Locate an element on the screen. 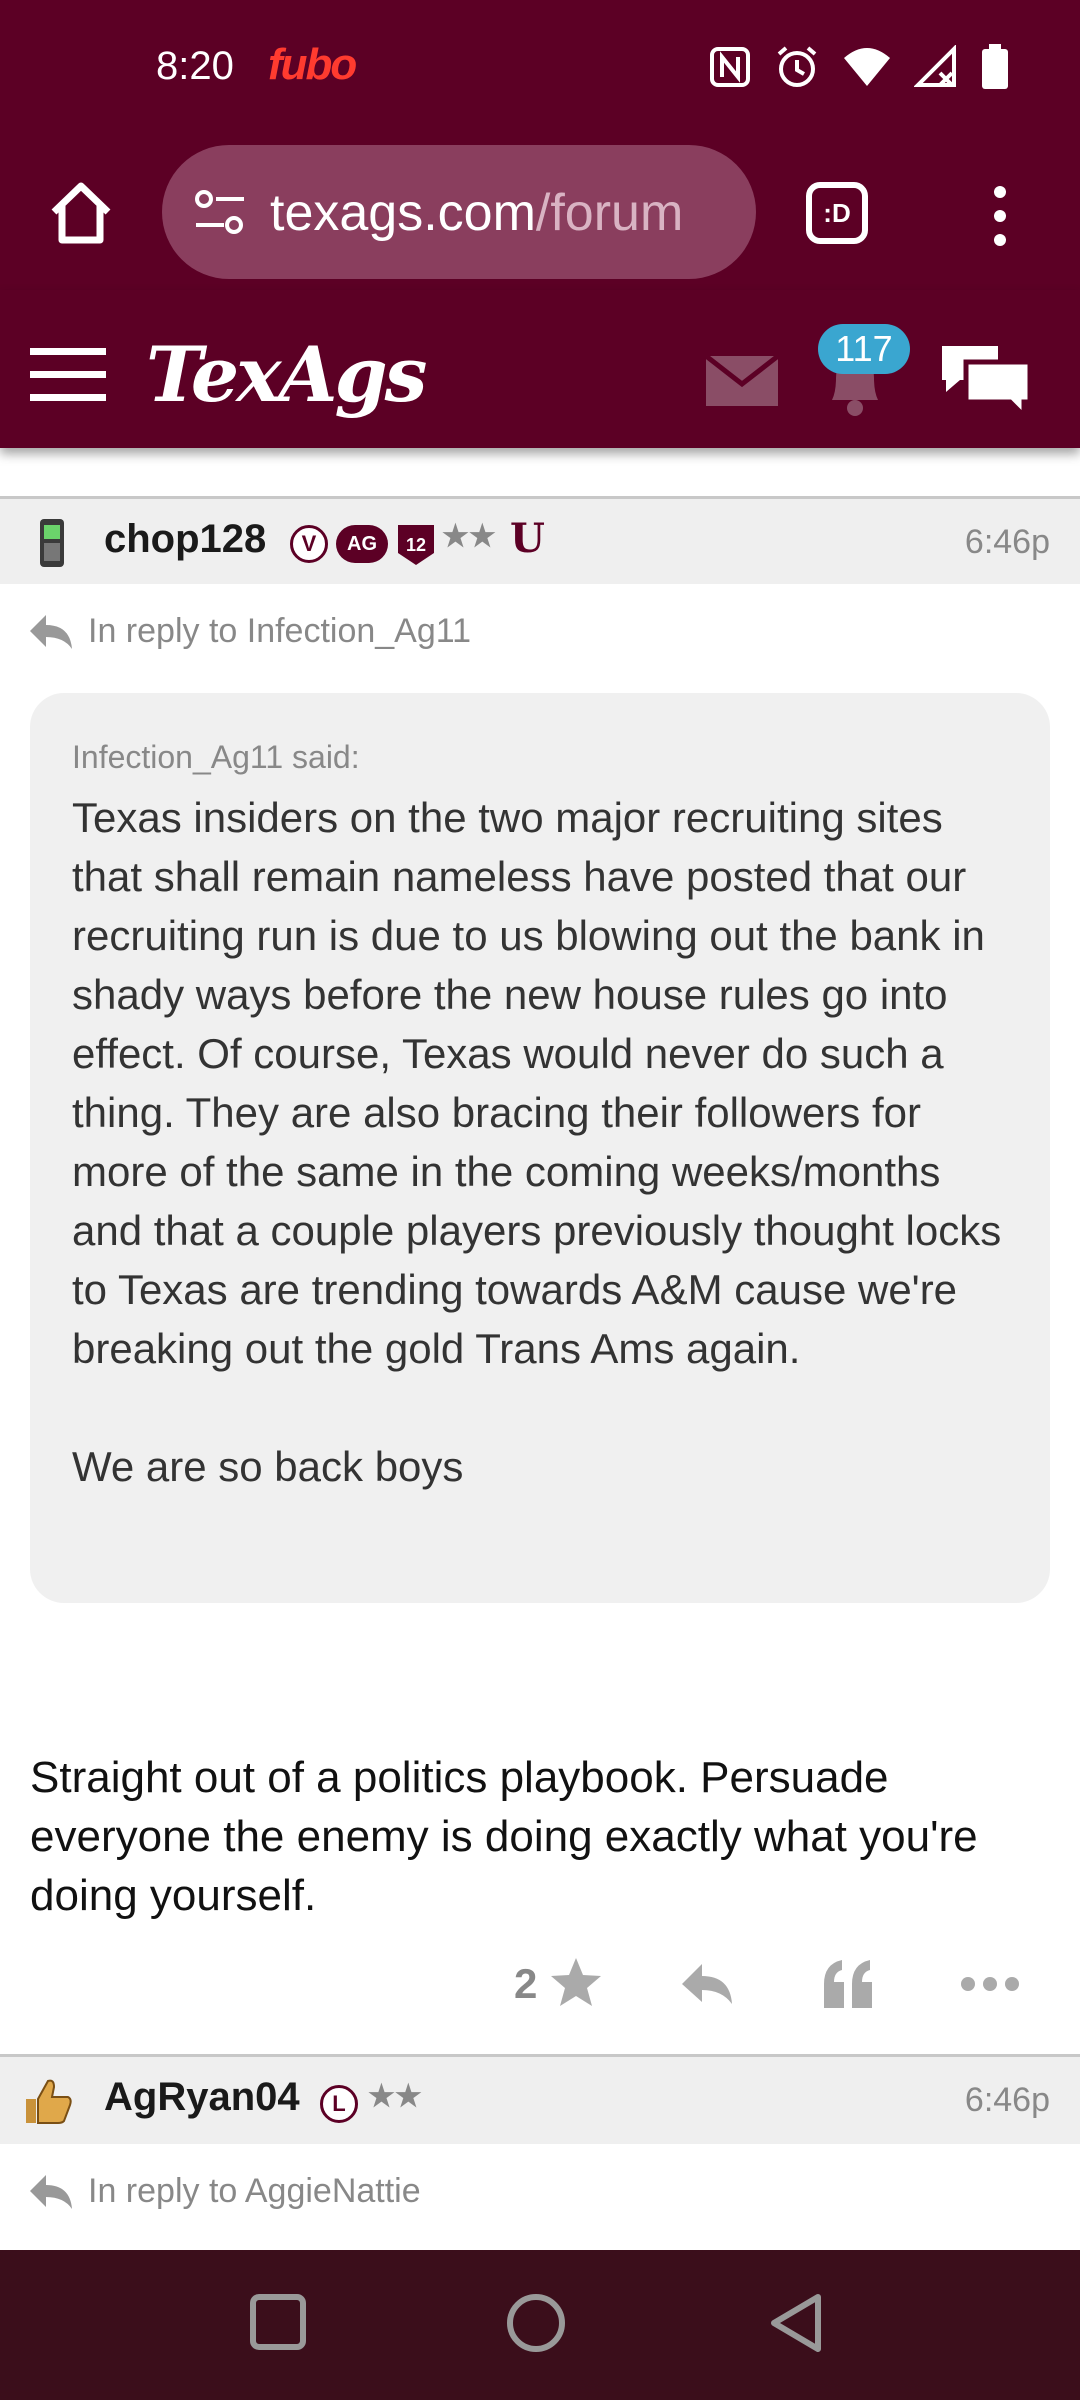  post-header: chop128 V AG 12 ★★ U 6:46p is located at coordinates (540, 540).